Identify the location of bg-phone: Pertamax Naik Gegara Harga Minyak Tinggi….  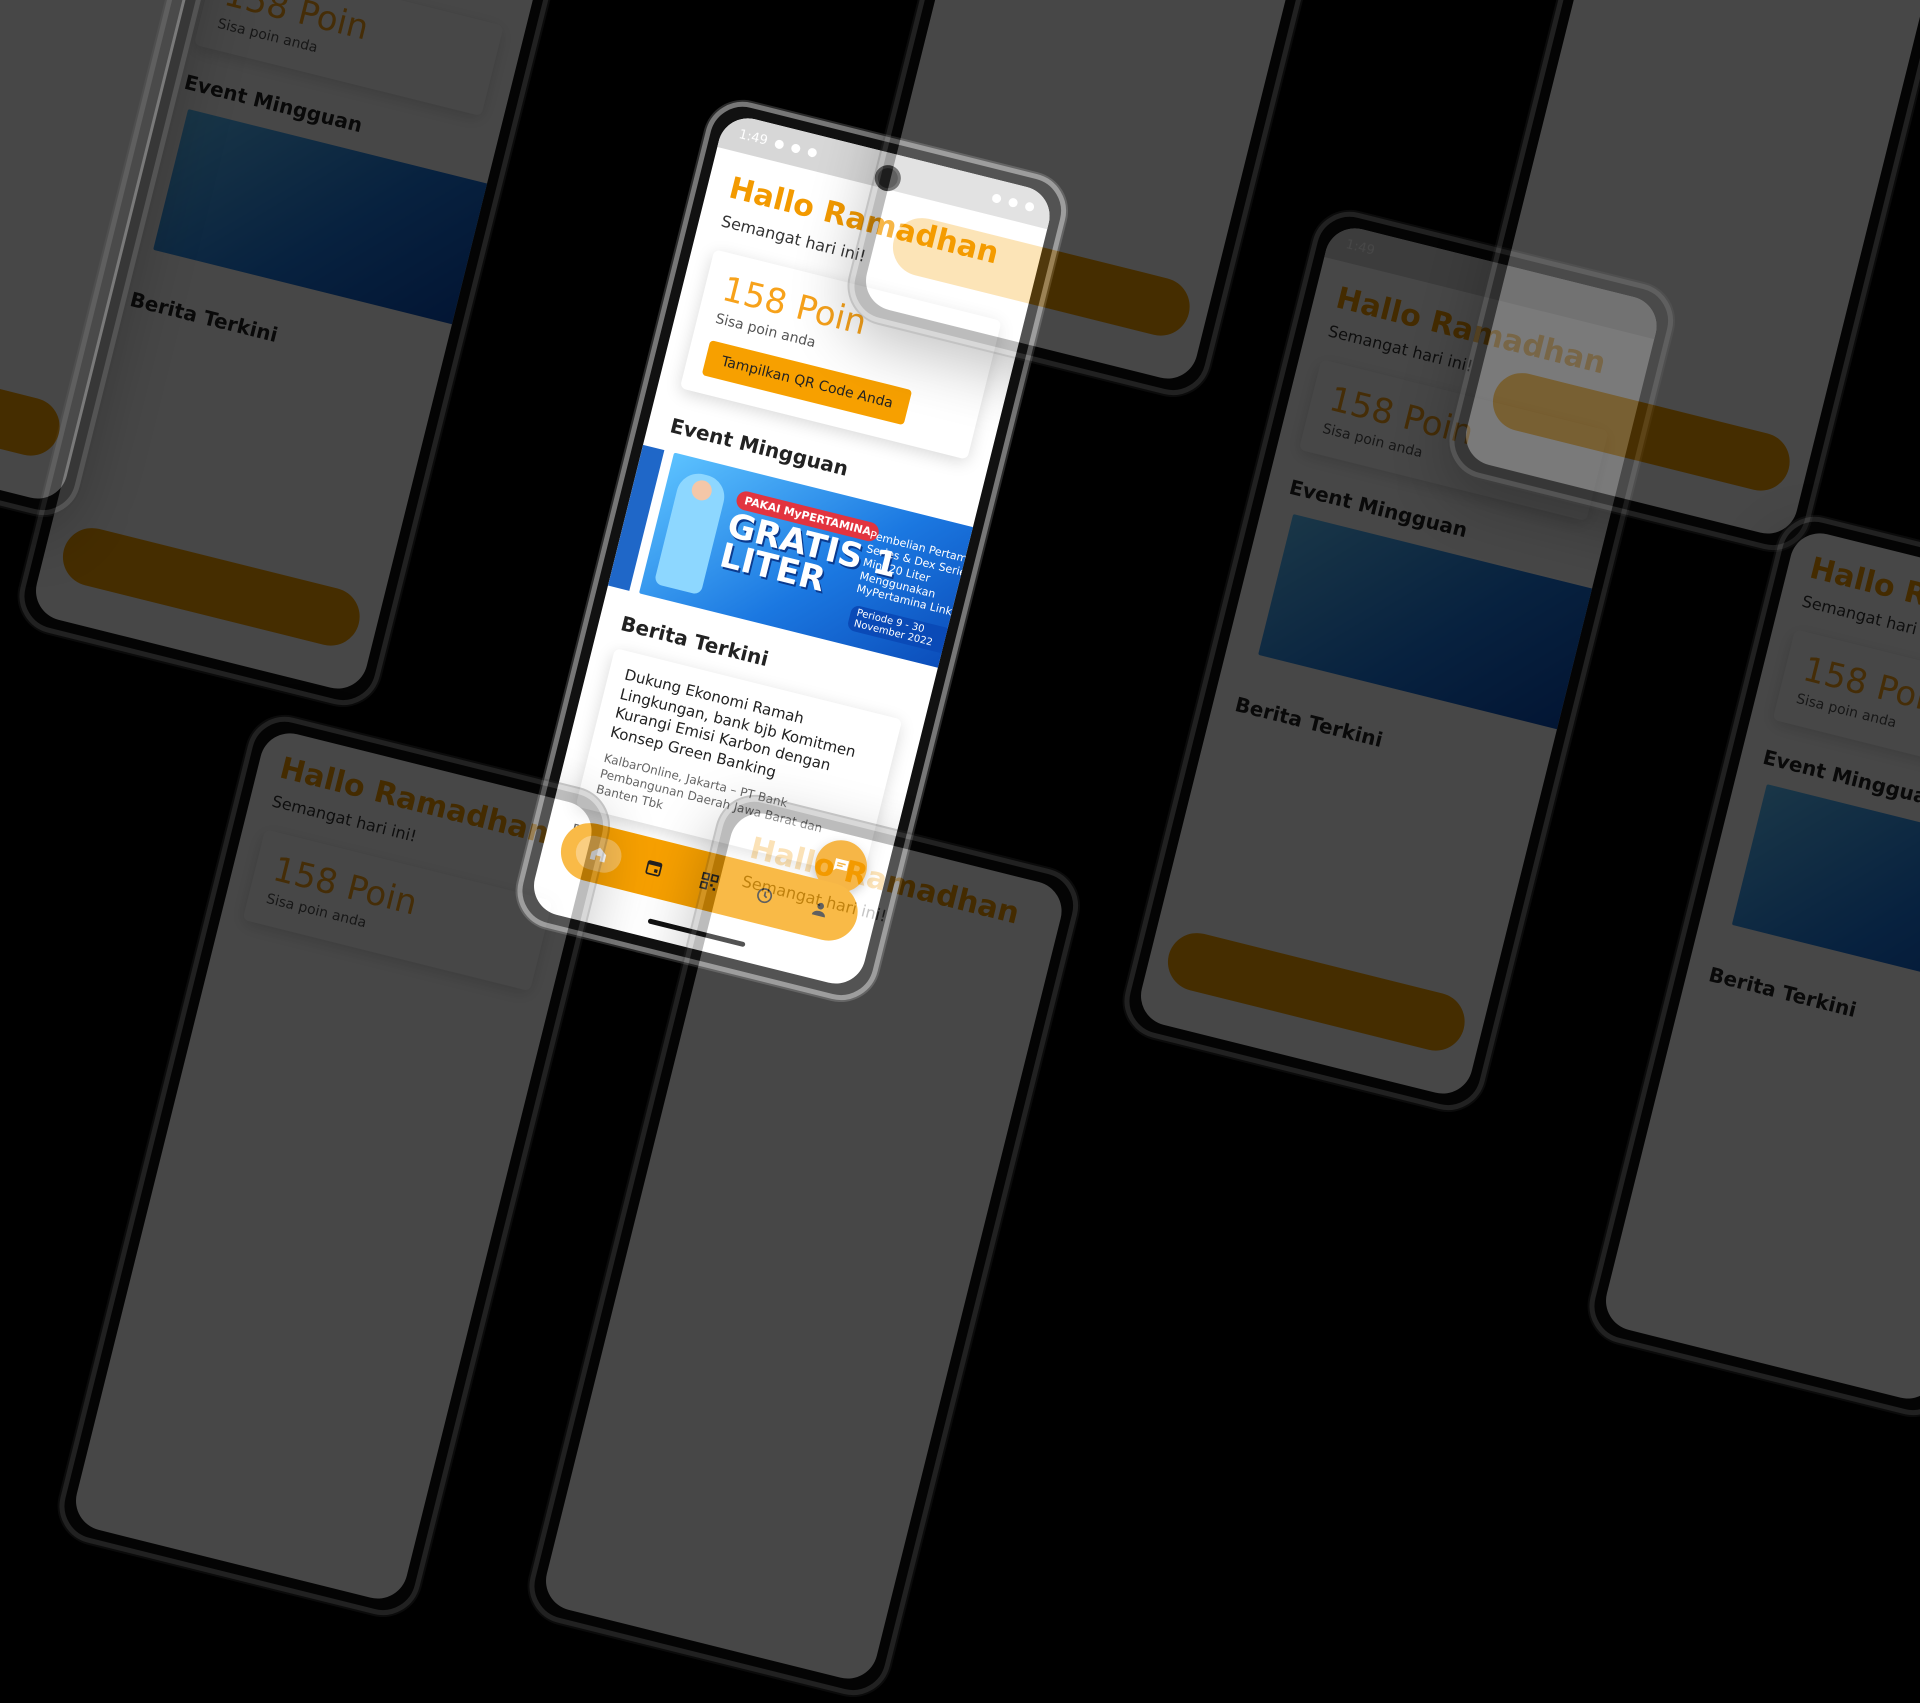
(1680, 279).